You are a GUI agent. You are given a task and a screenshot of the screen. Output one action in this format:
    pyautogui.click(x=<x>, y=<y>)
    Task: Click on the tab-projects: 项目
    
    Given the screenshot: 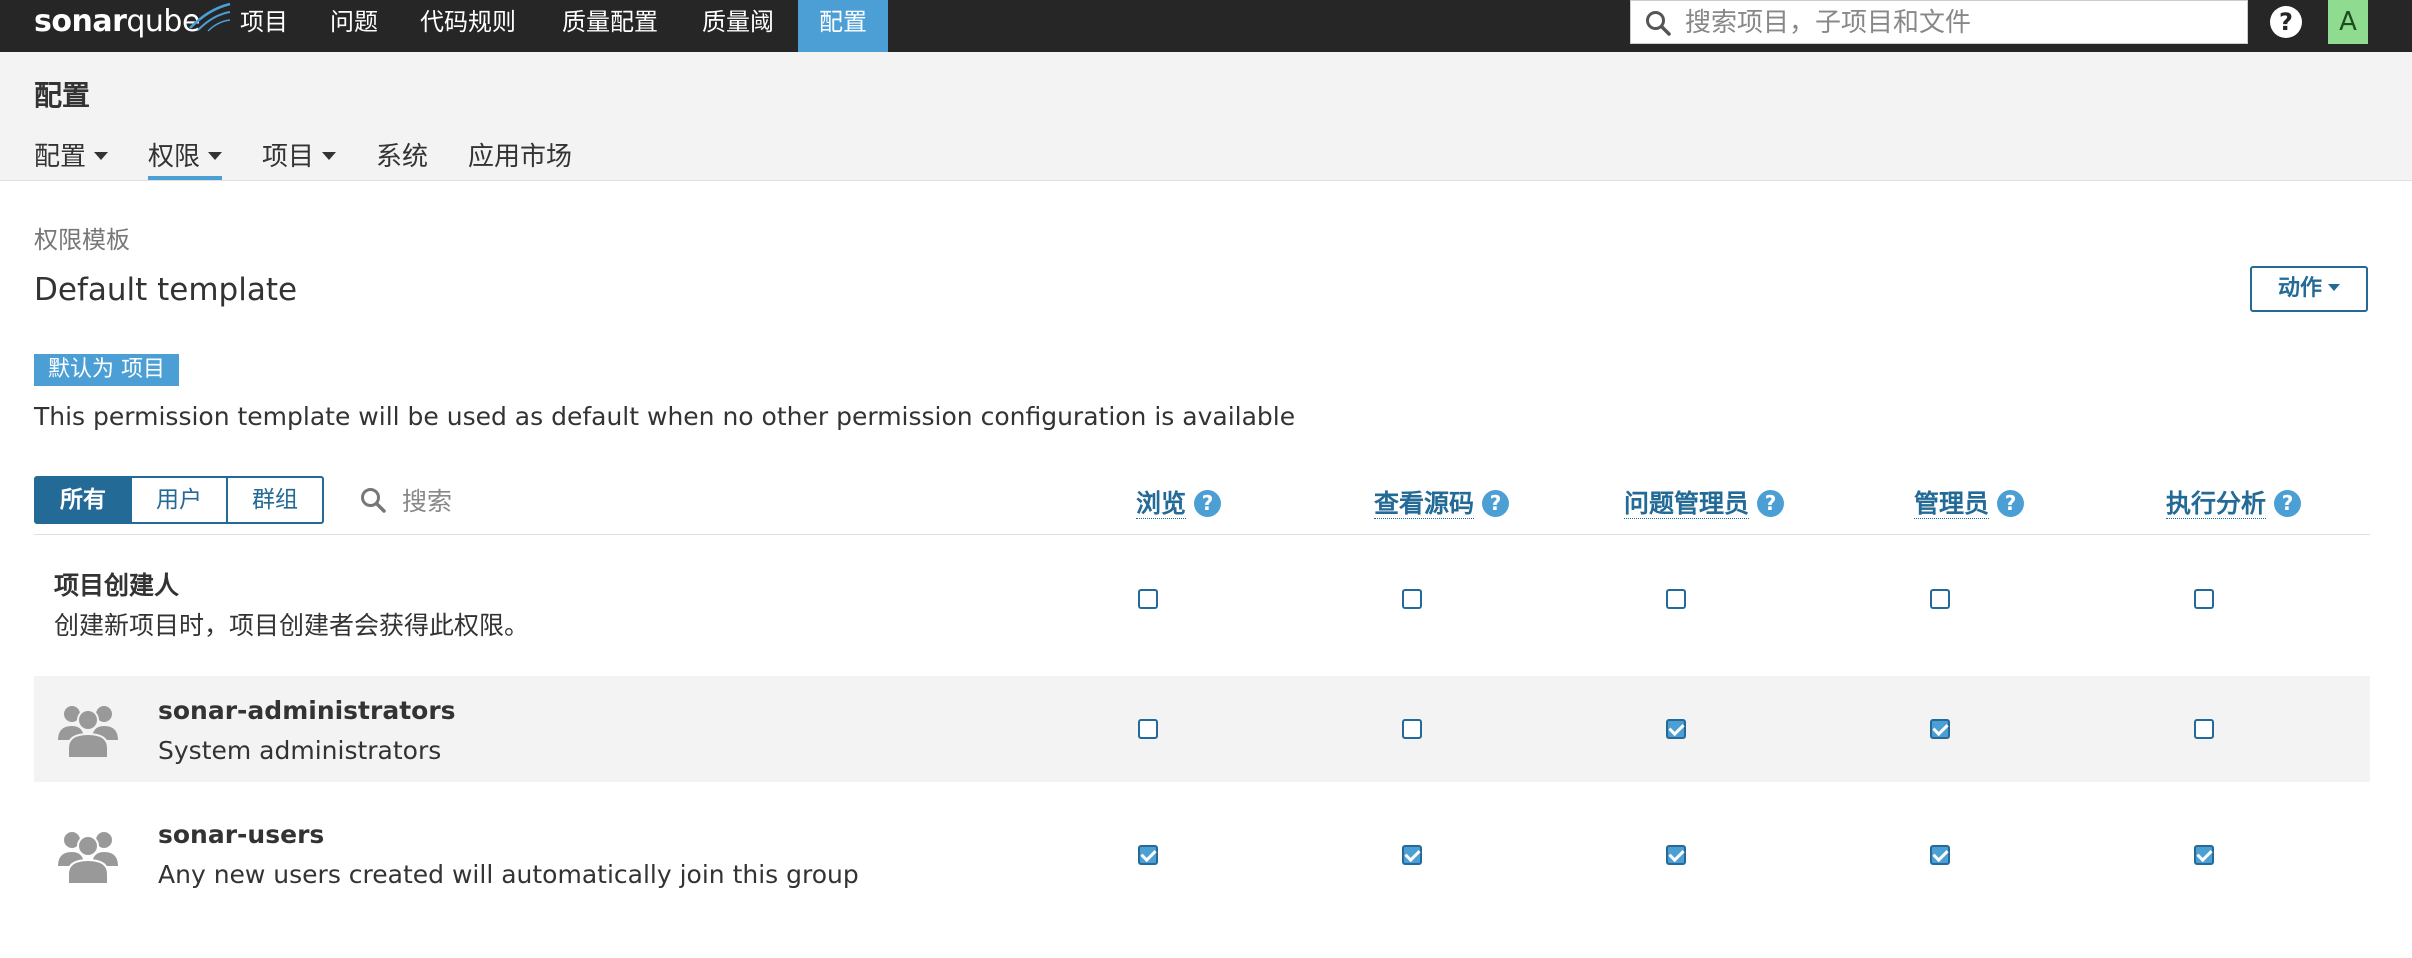 What is the action you would take?
    pyautogui.click(x=299, y=154)
    